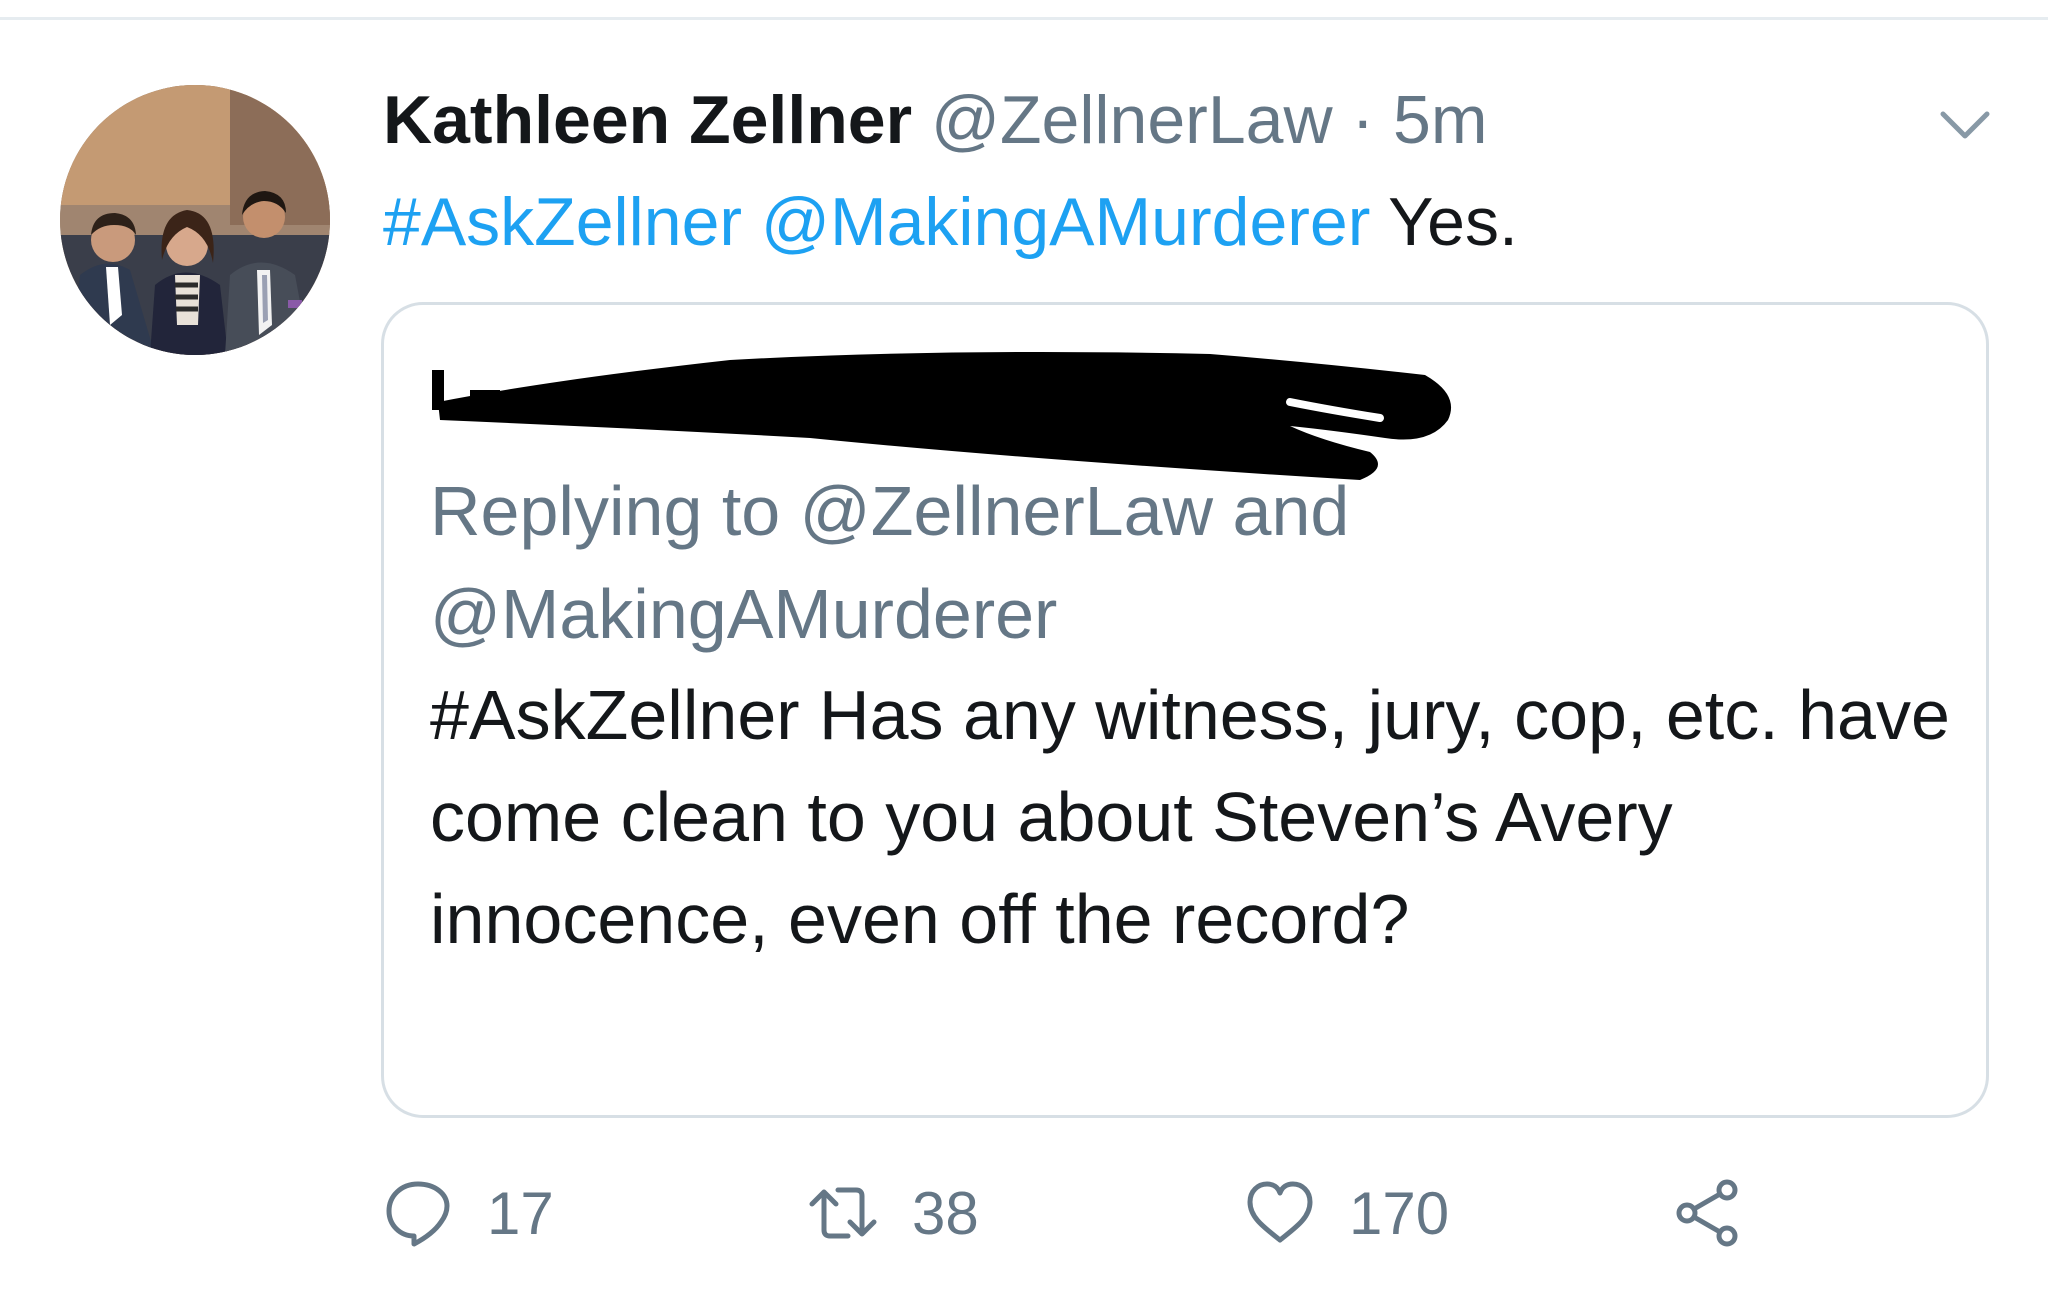  Describe the element at coordinates (520, 1213) in the screenshot. I see `reply-count: 17` at that location.